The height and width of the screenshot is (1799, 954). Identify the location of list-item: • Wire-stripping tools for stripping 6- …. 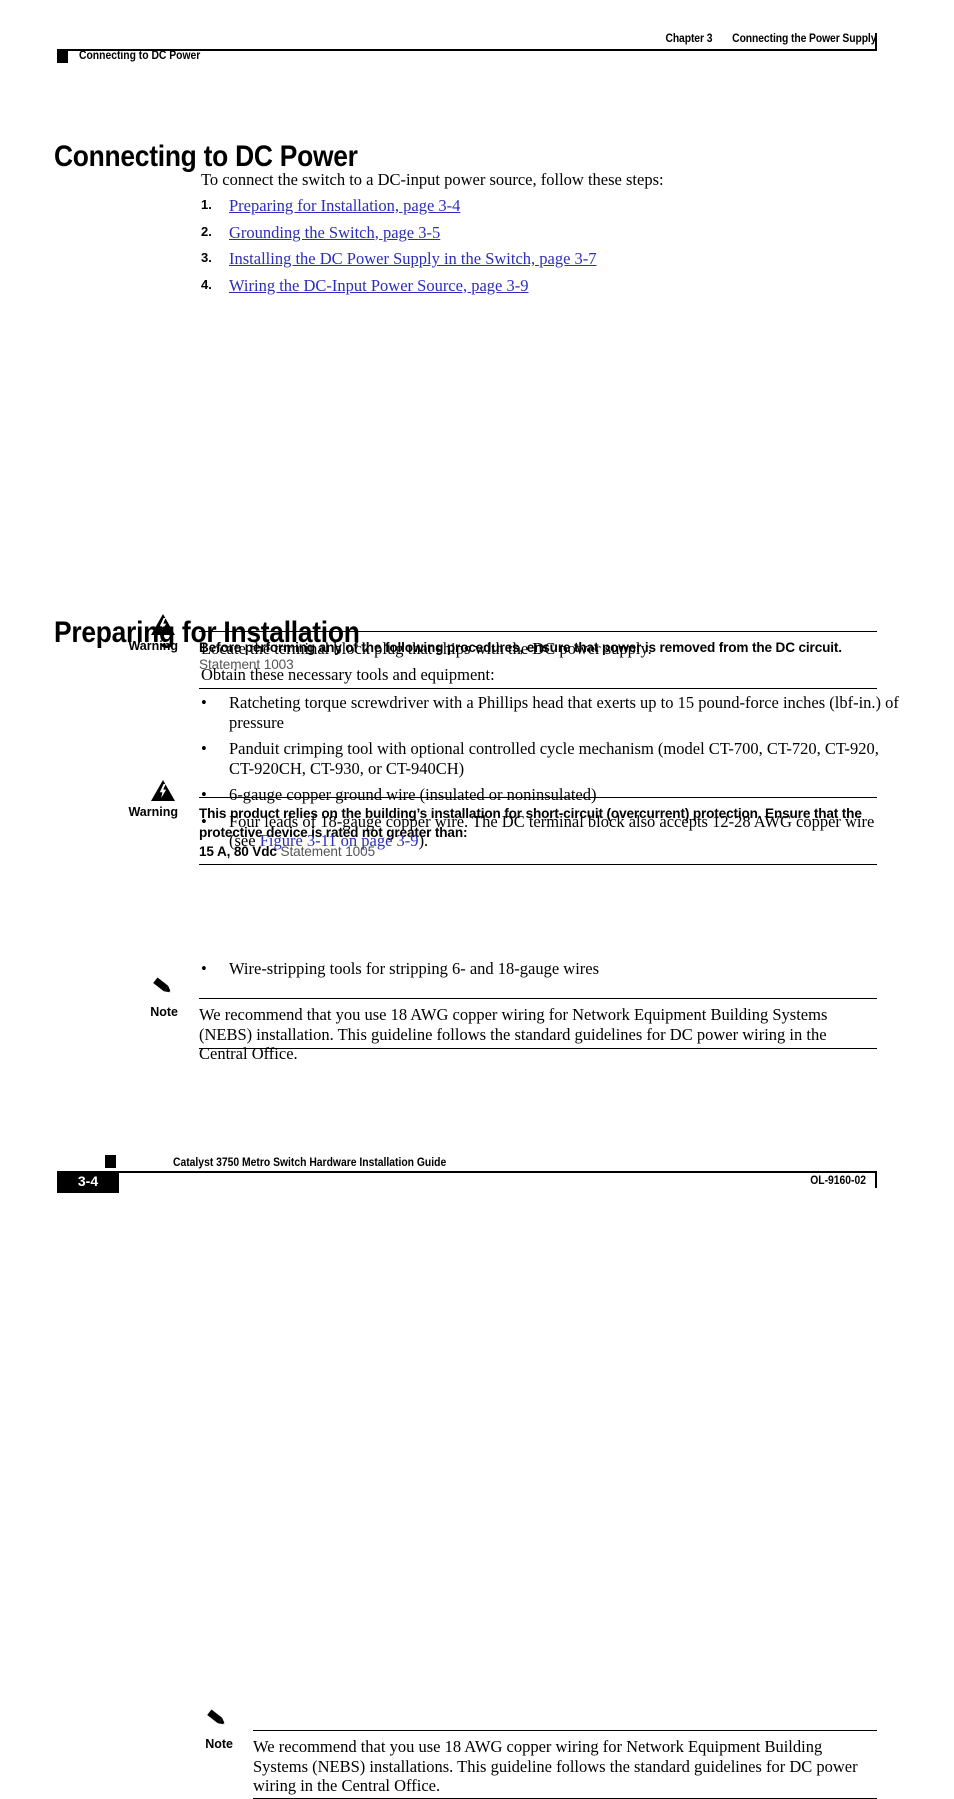
(551, 969).